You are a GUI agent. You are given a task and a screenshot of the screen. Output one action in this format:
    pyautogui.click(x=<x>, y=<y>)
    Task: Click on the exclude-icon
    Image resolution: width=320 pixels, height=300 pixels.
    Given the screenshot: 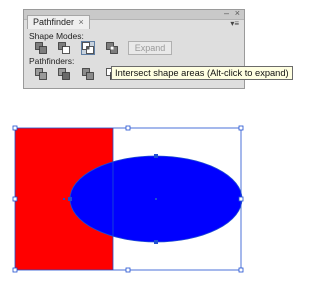 What is the action you would take?
    pyautogui.click(x=112, y=48)
    